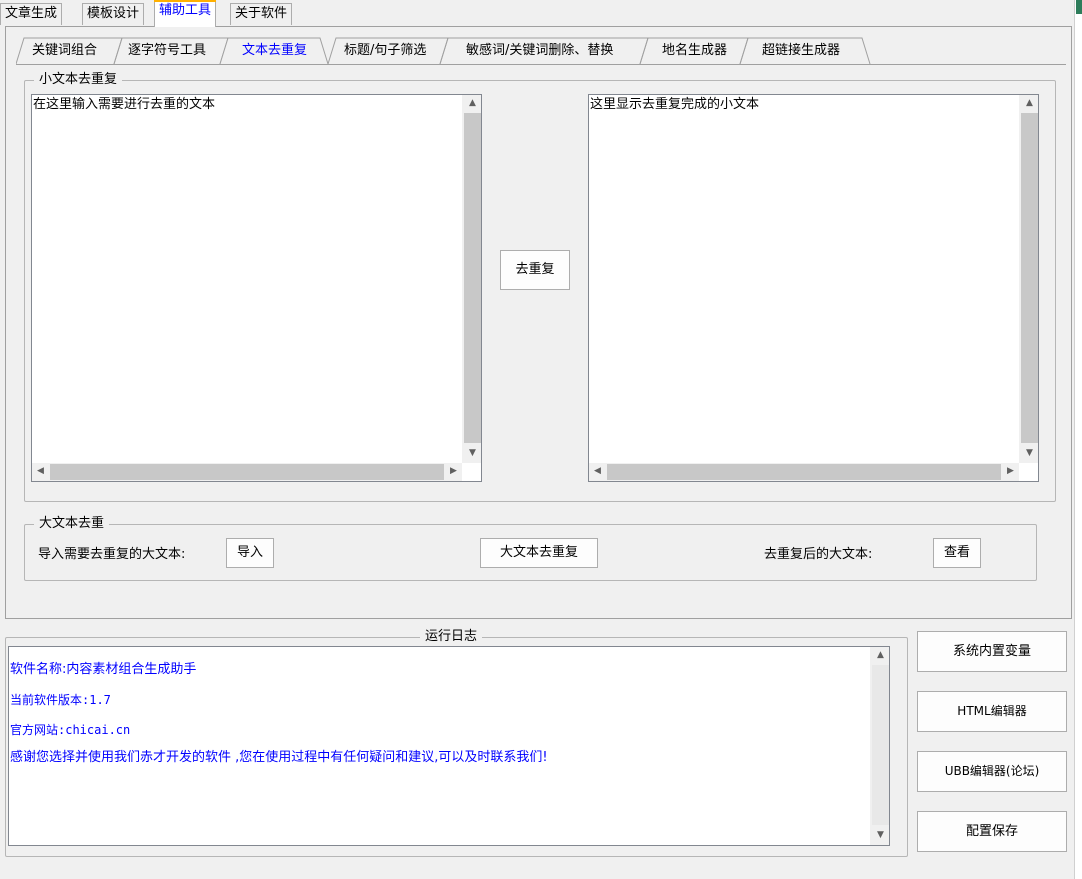 Image resolution: width=1082 pixels, height=879 pixels. Describe the element at coordinates (992, 651) in the screenshot. I see `system-variables-button: 系统内置变量` at that location.